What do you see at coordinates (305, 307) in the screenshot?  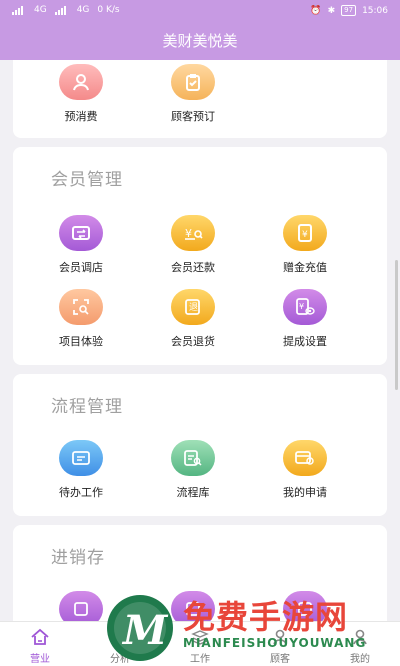 I see `yen-eye-icon: ¥` at bounding box center [305, 307].